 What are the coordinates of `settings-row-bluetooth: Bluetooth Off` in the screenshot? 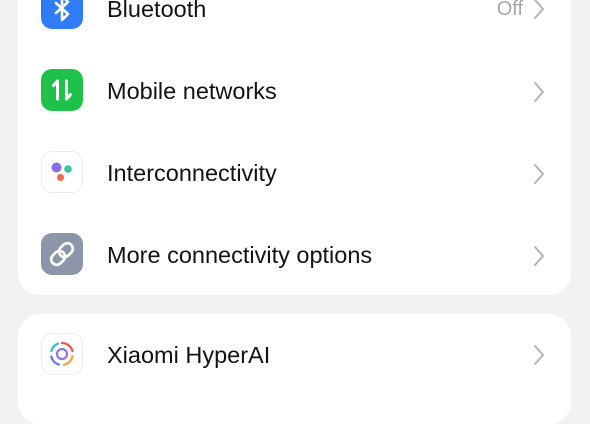 It's located at (294, 26).